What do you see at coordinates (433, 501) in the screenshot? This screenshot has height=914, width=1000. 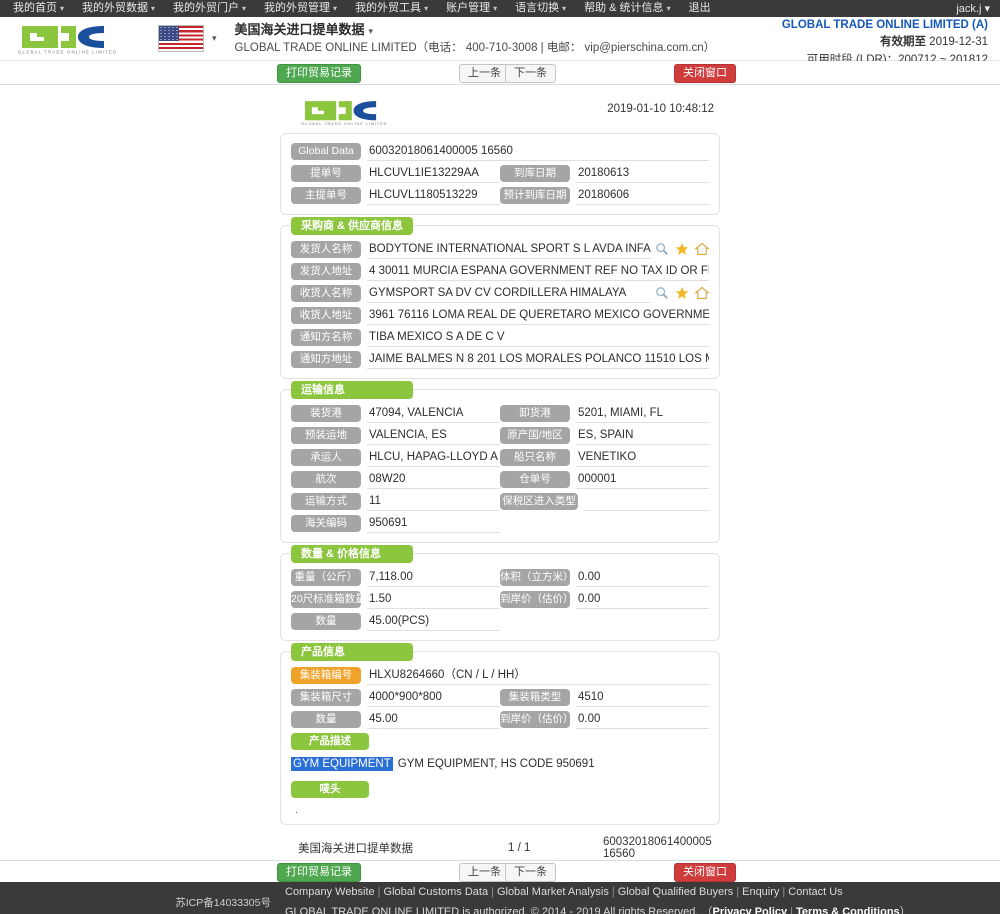 I see `transport-mode-value: 11` at bounding box center [433, 501].